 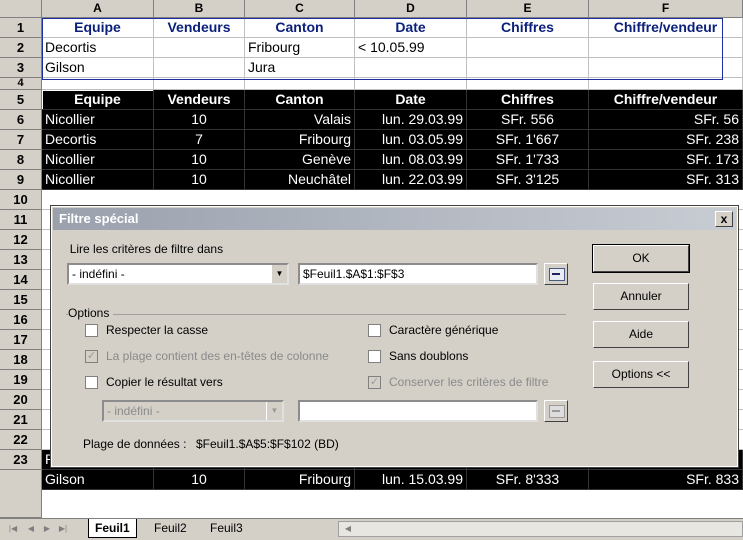 I want to click on cell: Genève, so click(x=300, y=160).